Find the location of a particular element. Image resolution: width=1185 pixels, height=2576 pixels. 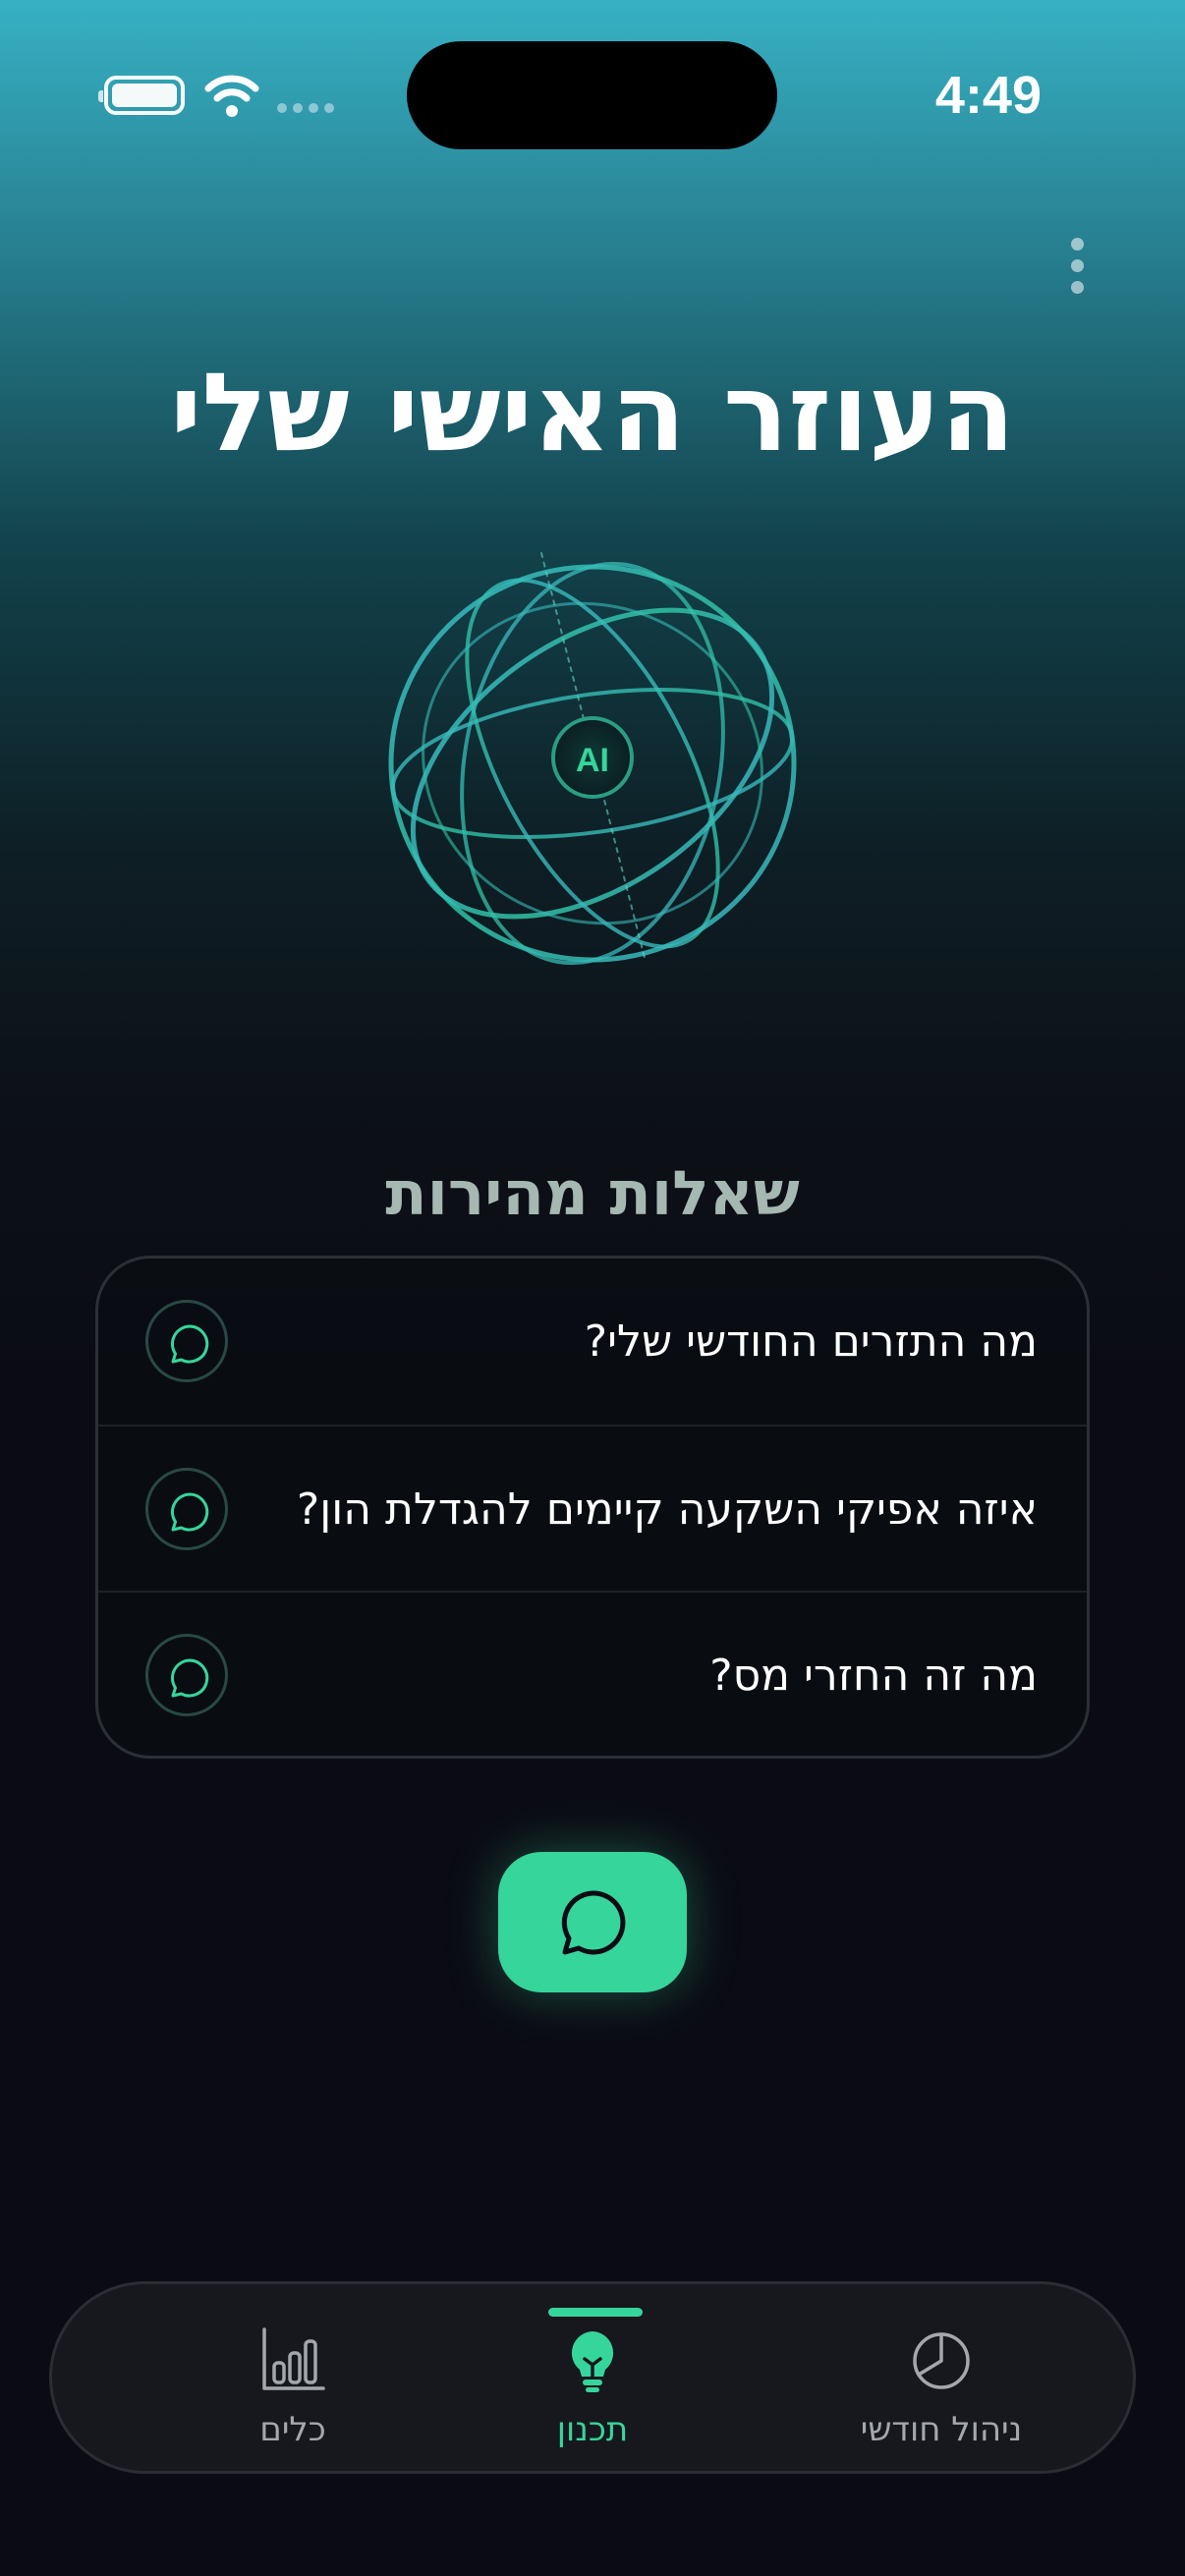

tab-monthly-management: ניהול חודשי is located at coordinates (942, 2377).